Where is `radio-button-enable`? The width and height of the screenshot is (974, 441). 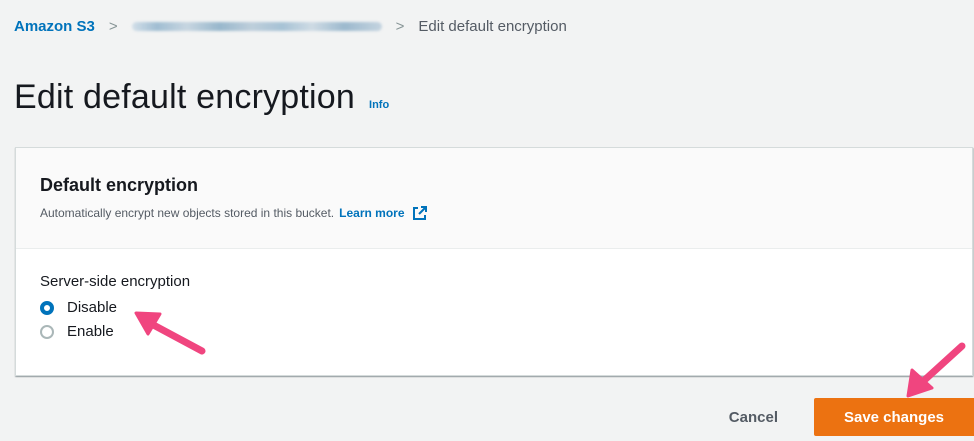
radio-button-enable is located at coordinates (47, 331).